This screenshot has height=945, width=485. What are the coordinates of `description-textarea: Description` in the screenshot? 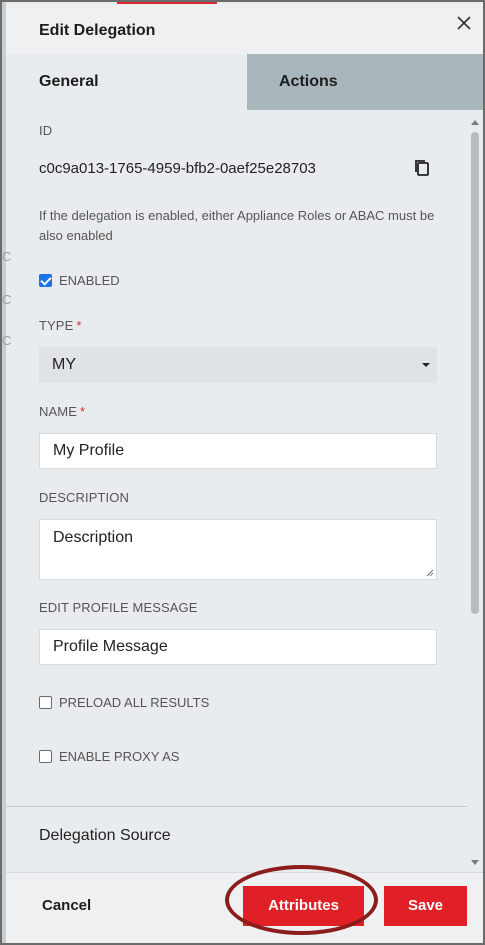 It's located at (238, 549).